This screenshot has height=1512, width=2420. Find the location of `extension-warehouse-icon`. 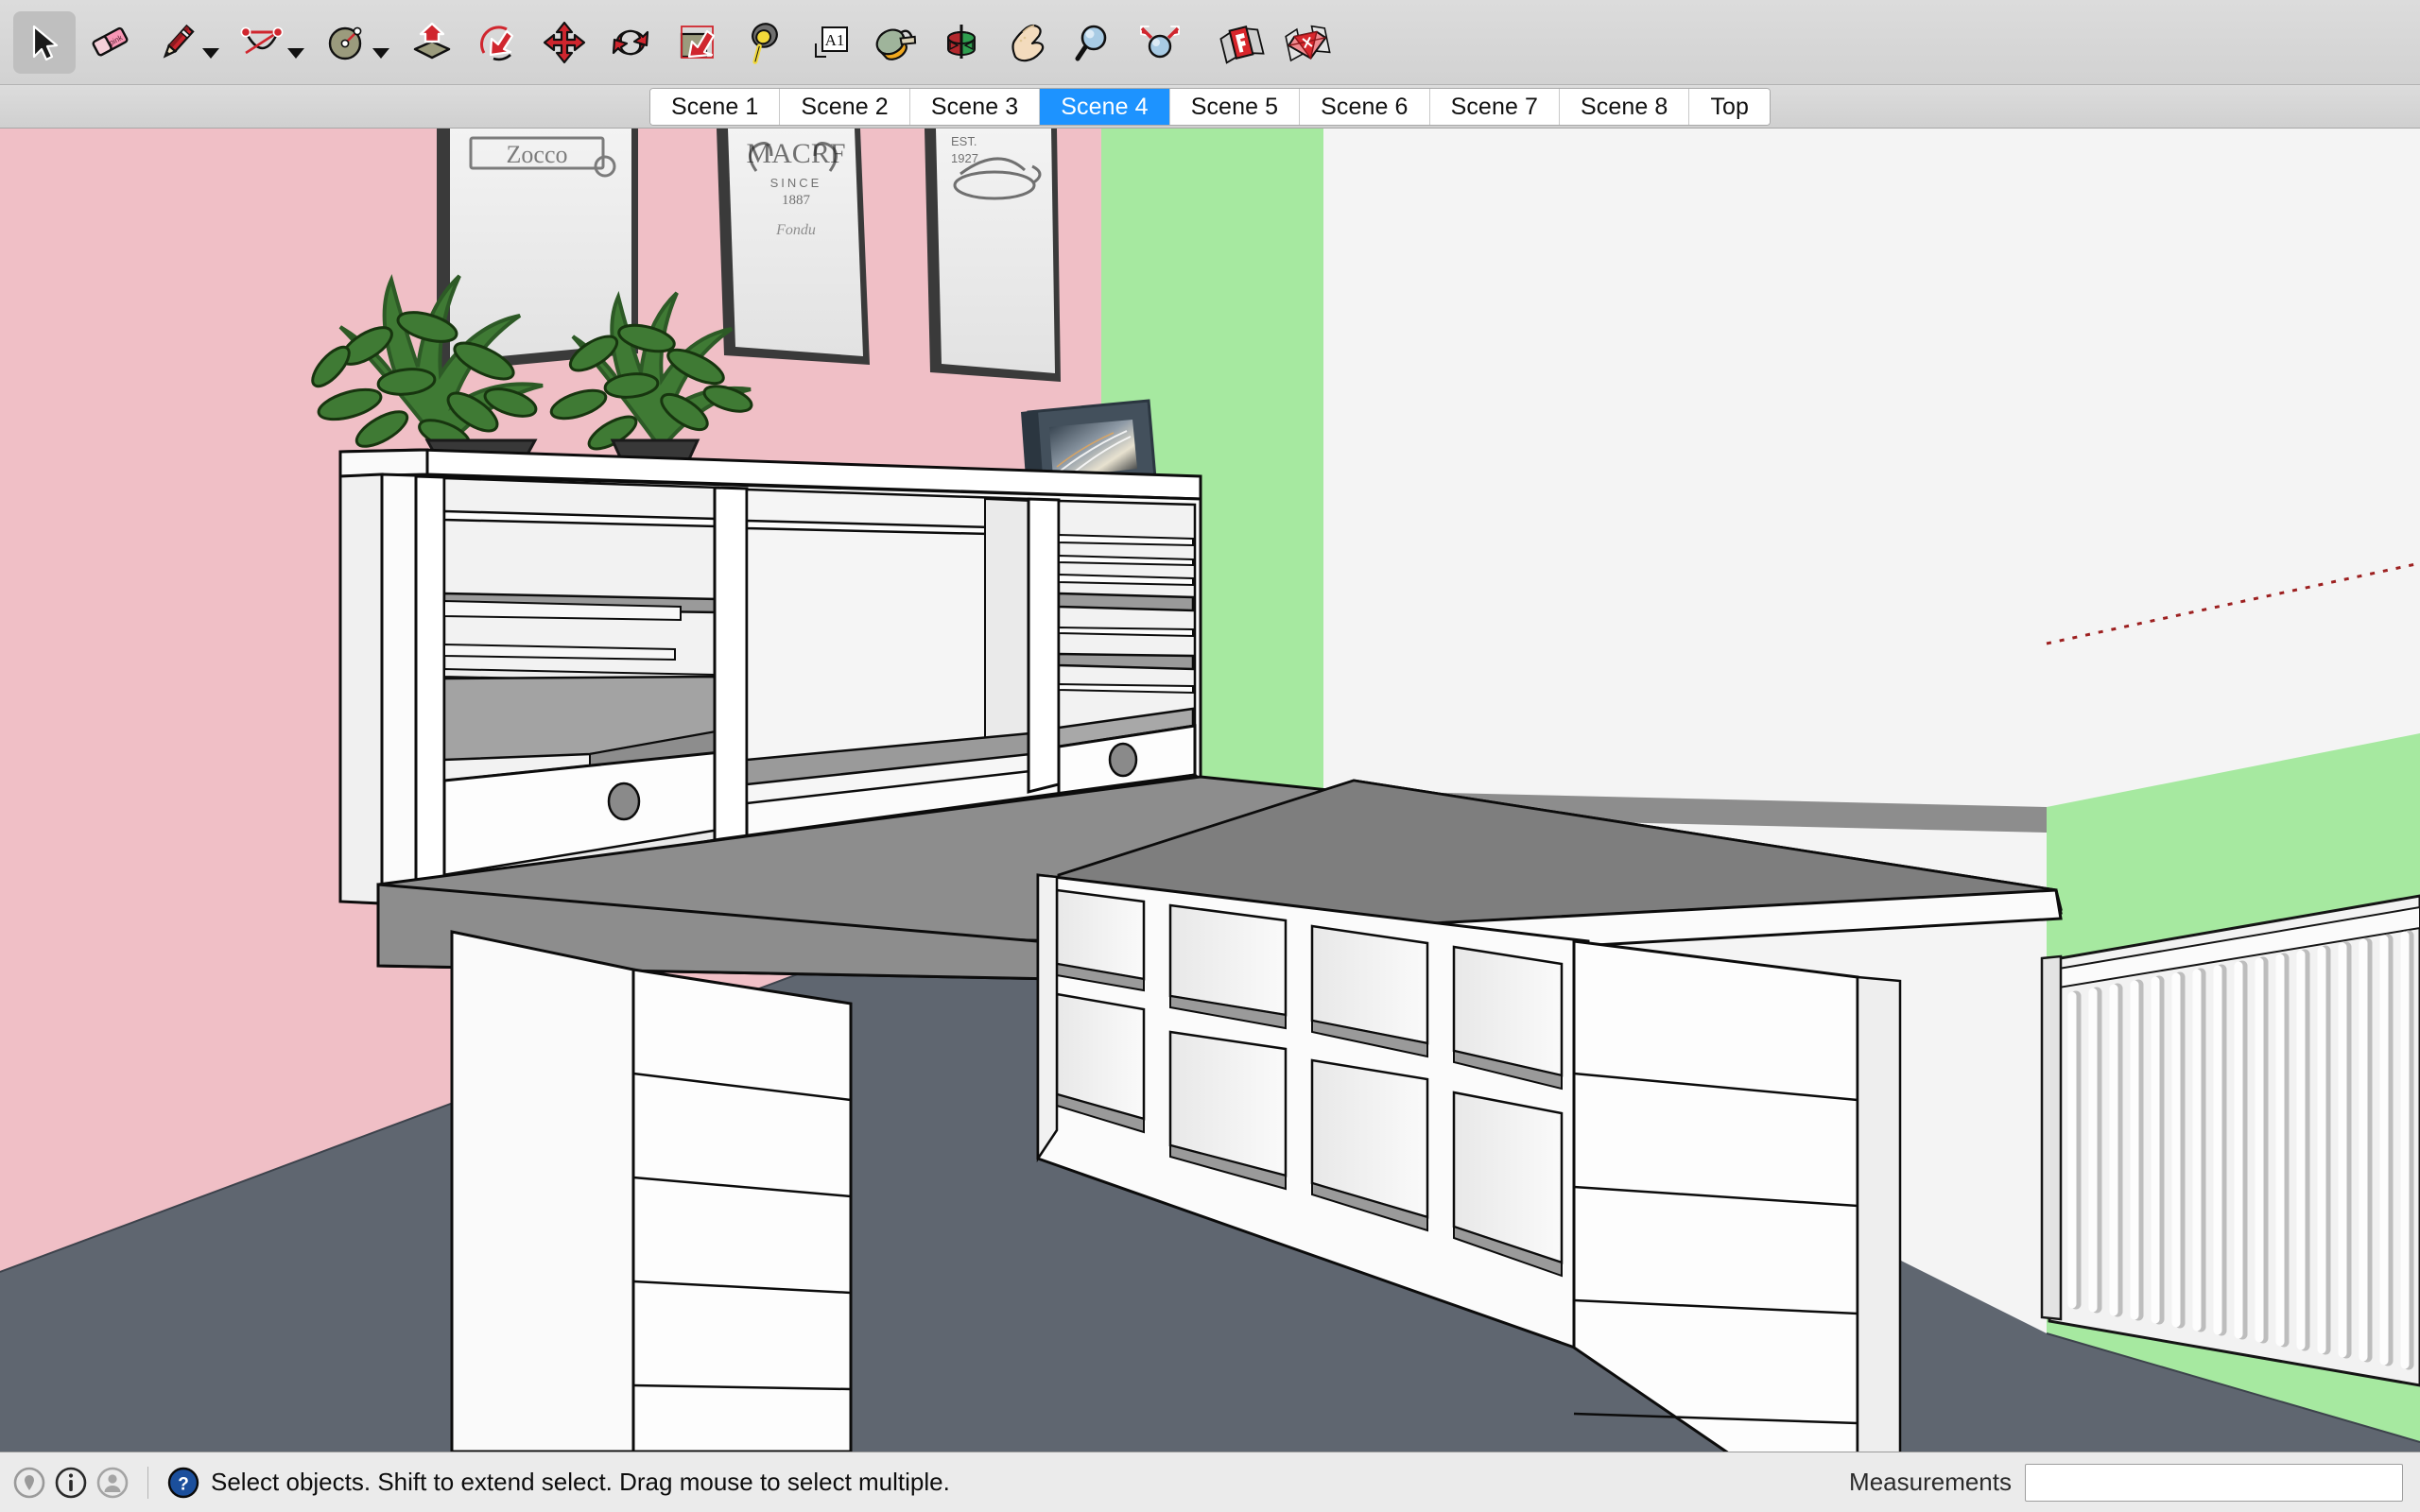

extension-warehouse-icon is located at coordinates (1308, 43).